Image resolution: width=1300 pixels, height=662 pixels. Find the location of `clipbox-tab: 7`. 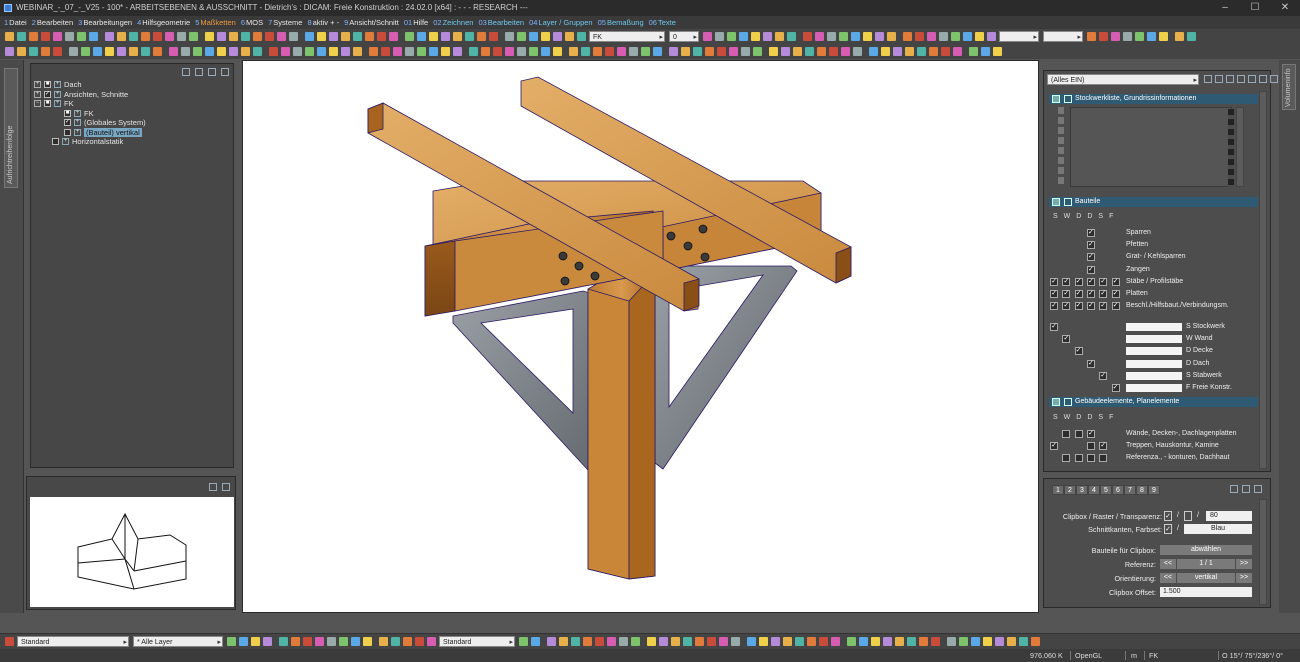

clipbox-tab: 7 is located at coordinates (1130, 490).